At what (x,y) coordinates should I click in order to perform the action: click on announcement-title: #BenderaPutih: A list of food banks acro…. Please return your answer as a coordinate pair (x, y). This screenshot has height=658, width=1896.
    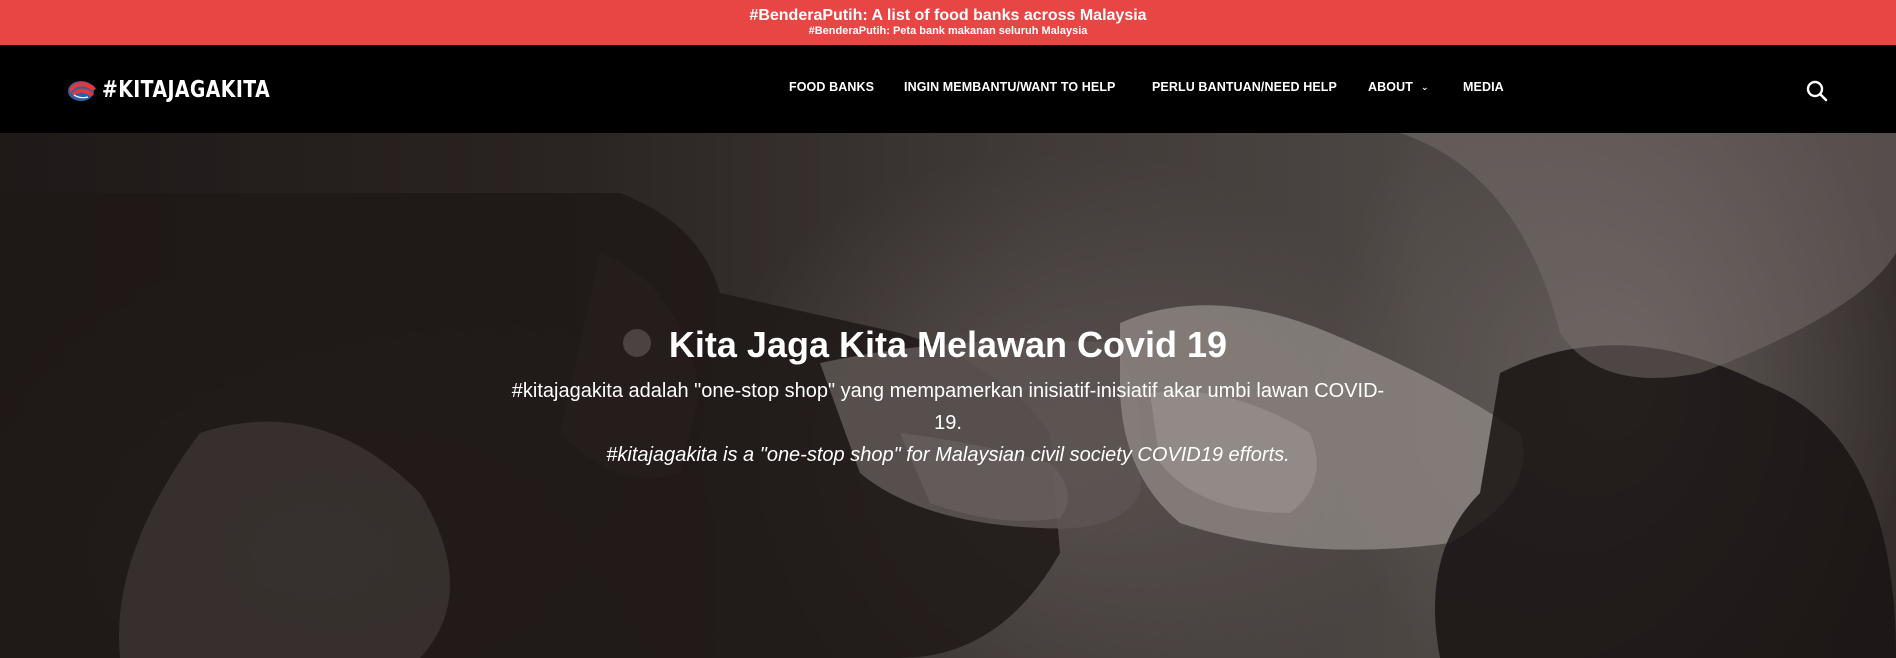
    Looking at the image, I should click on (948, 15).